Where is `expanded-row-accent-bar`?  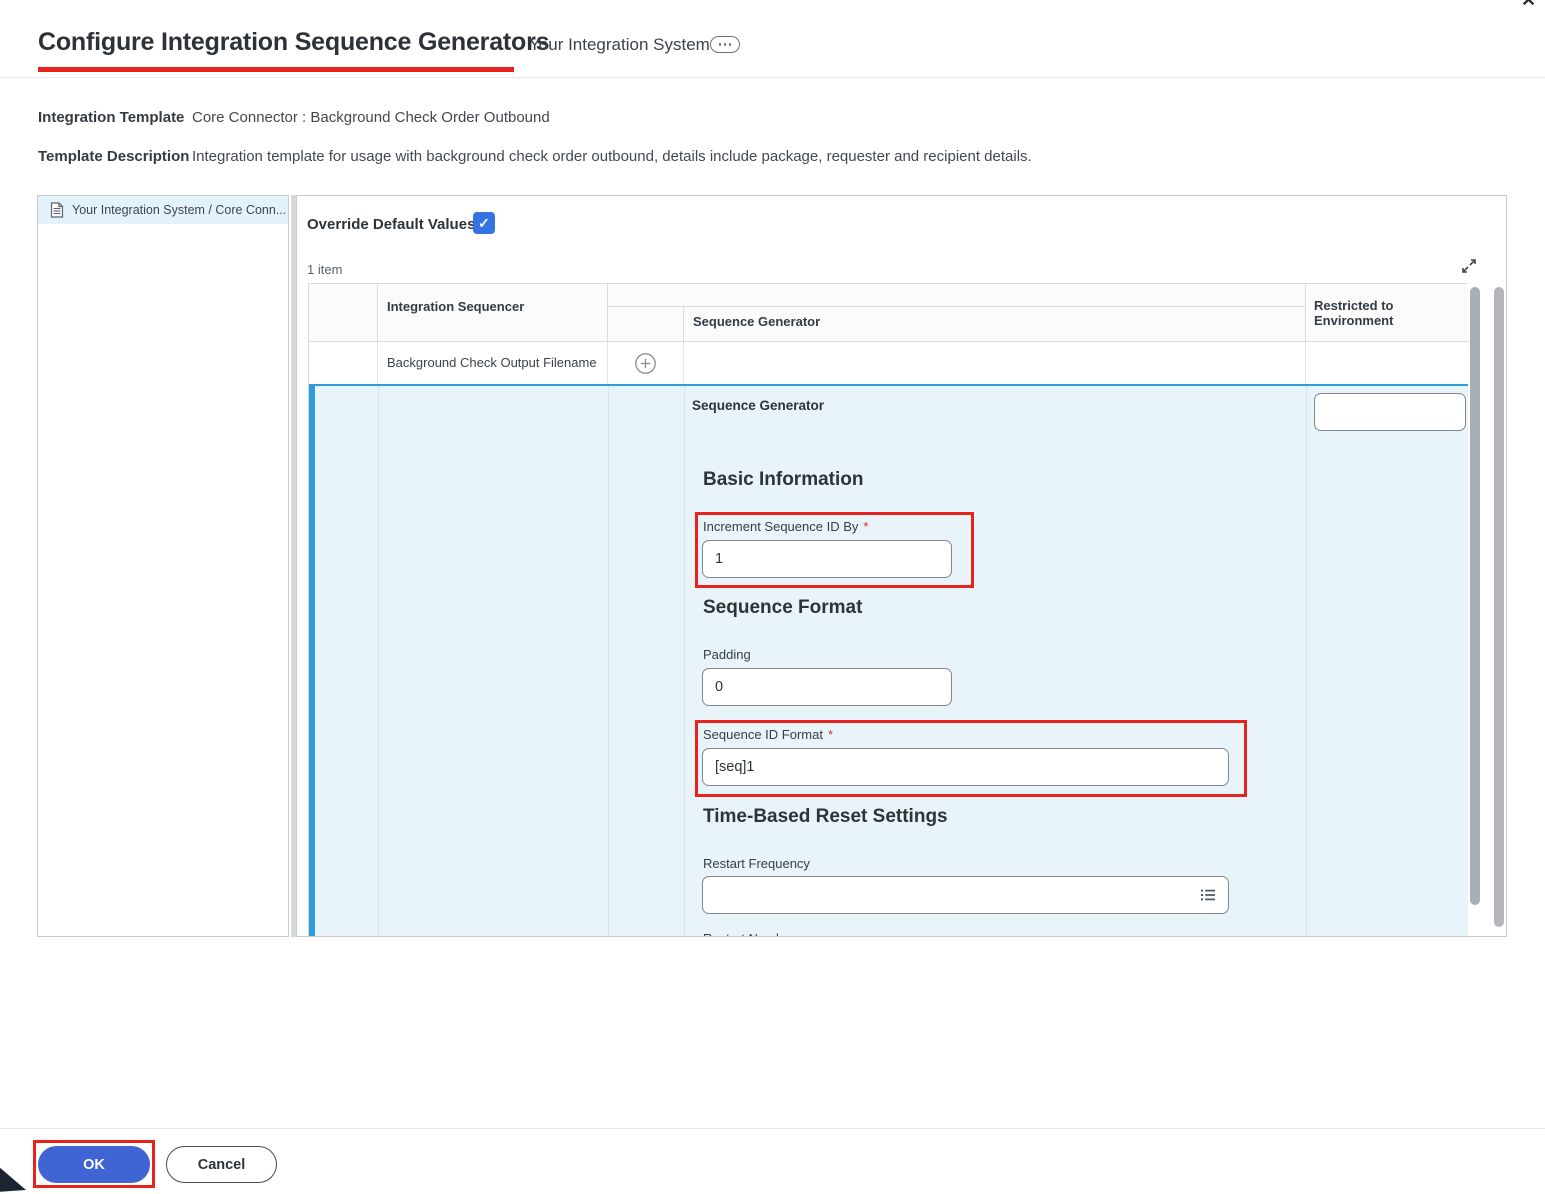
expanded-row-accent-bar is located at coordinates (312, 661).